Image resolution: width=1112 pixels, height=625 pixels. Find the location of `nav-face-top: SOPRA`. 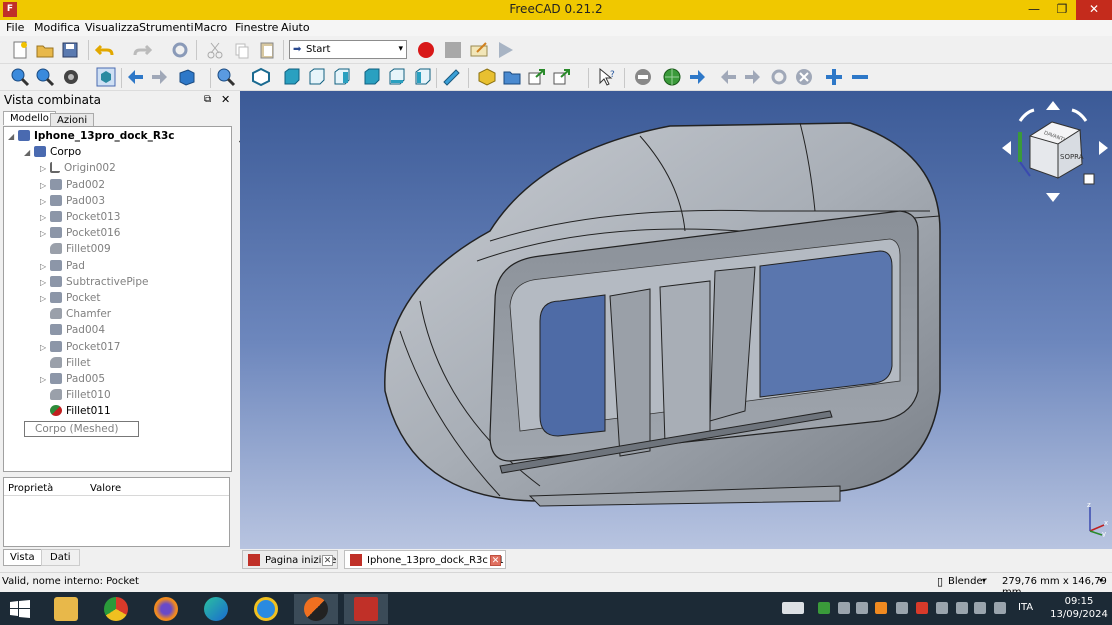

nav-face-top: SOPRA is located at coordinates (1072, 157).